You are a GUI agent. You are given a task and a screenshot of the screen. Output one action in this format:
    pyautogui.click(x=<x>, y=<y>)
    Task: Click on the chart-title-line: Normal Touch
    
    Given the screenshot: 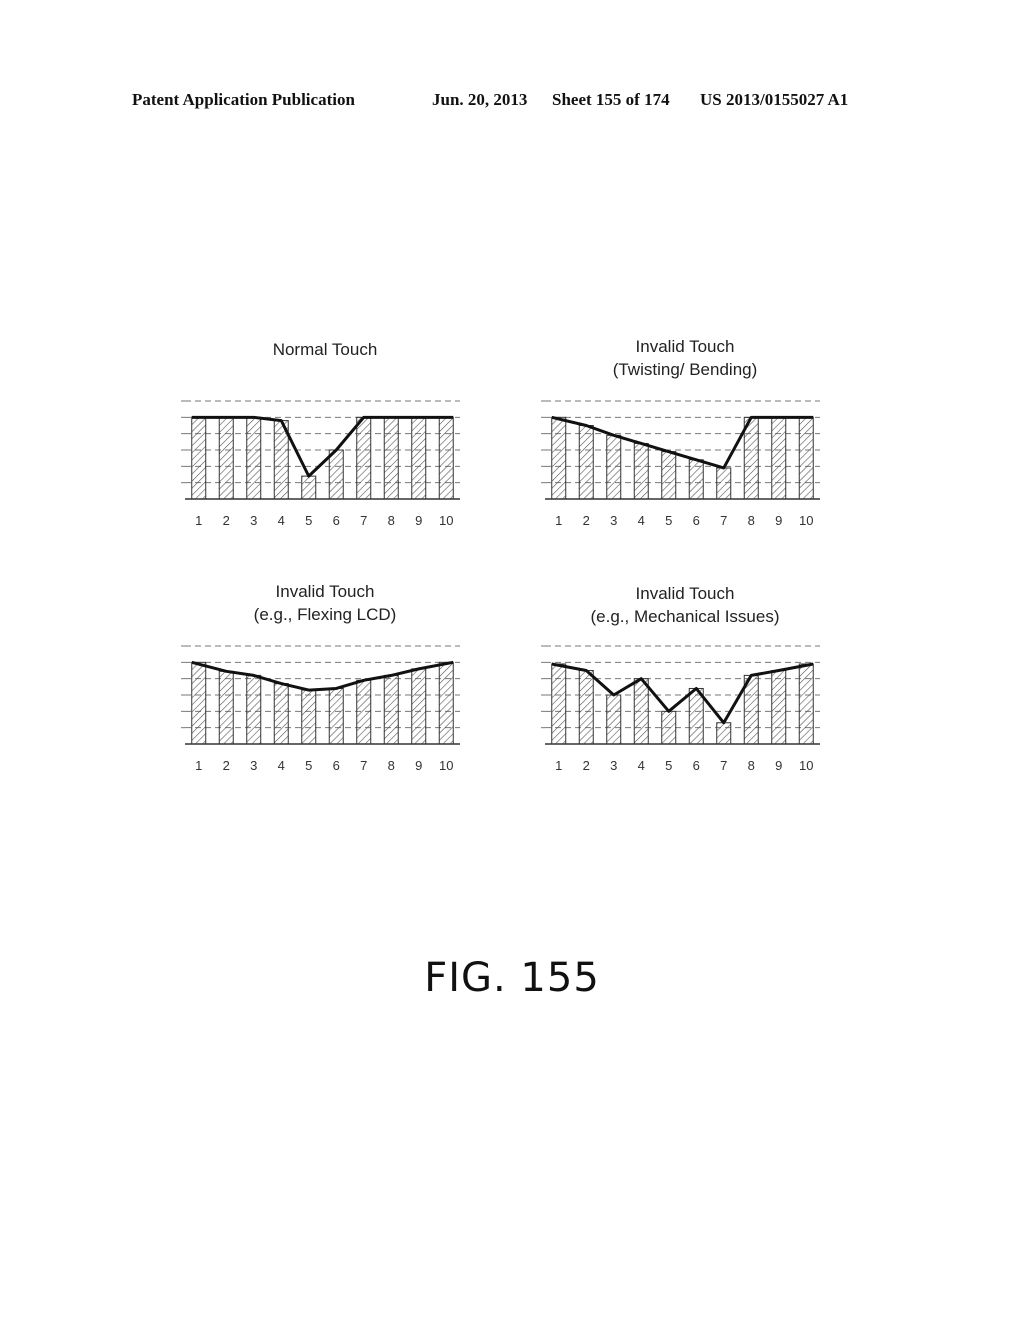 What is the action you would take?
    pyautogui.click(x=325, y=349)
    